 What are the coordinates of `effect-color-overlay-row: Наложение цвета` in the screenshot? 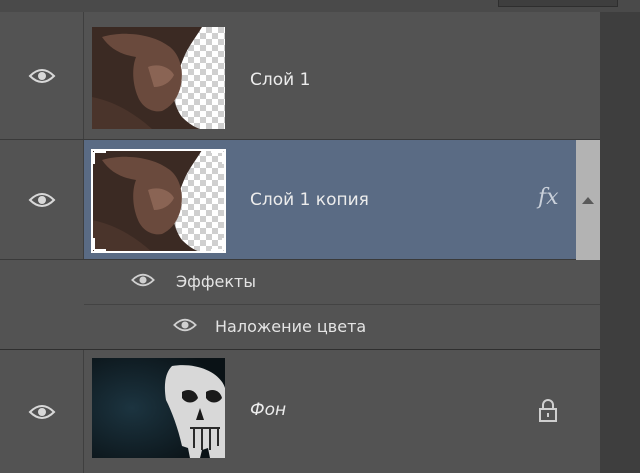 It's located at (342, 327).